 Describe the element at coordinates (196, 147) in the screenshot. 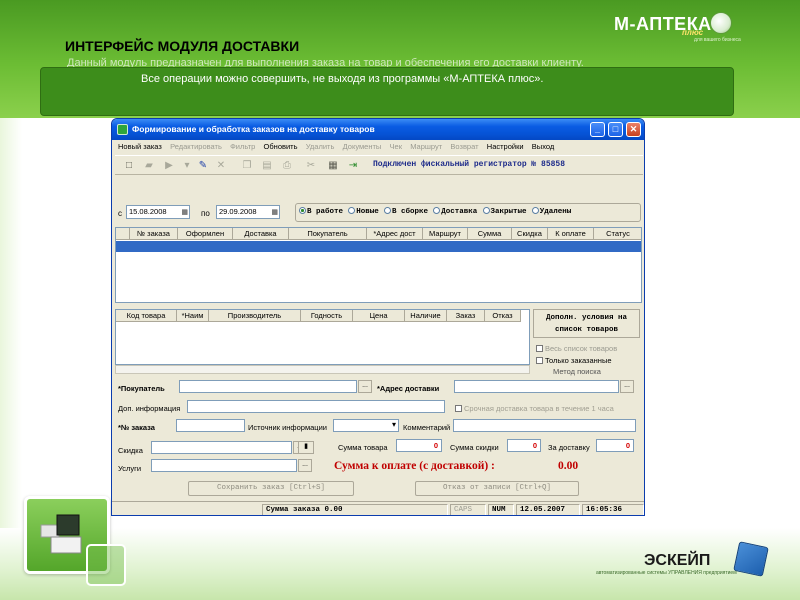

I see `menu-edit: Редактировать` at that location.